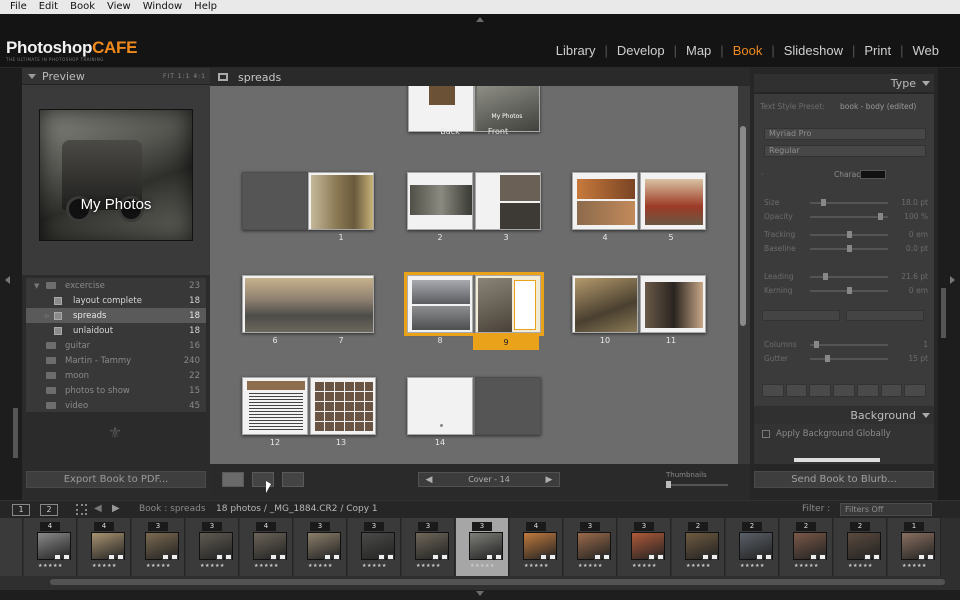 Image resolution: width=960 pixels, height=600 pixels. I want to click on single-page-view-button, so click(293, 479).